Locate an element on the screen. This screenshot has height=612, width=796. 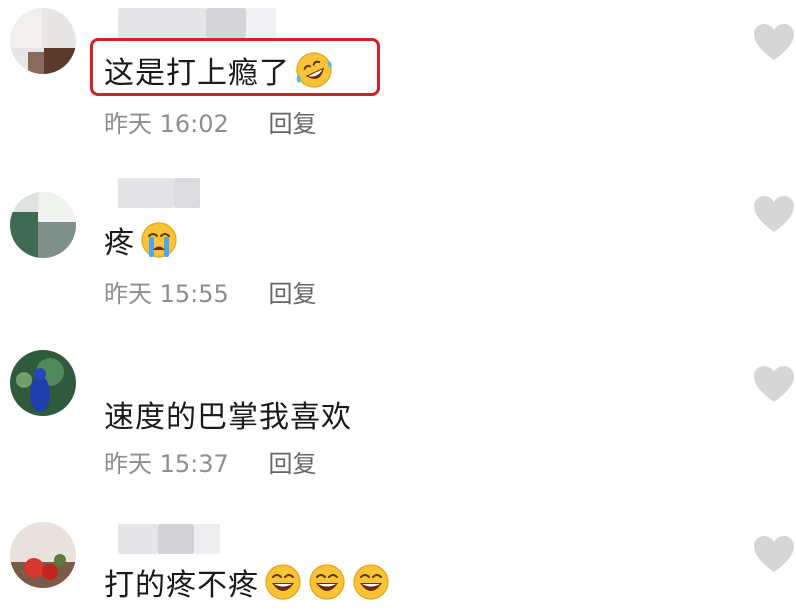
comment-text-content: 速度的巴掌我喜欢 is located at coordinates (228, 417).